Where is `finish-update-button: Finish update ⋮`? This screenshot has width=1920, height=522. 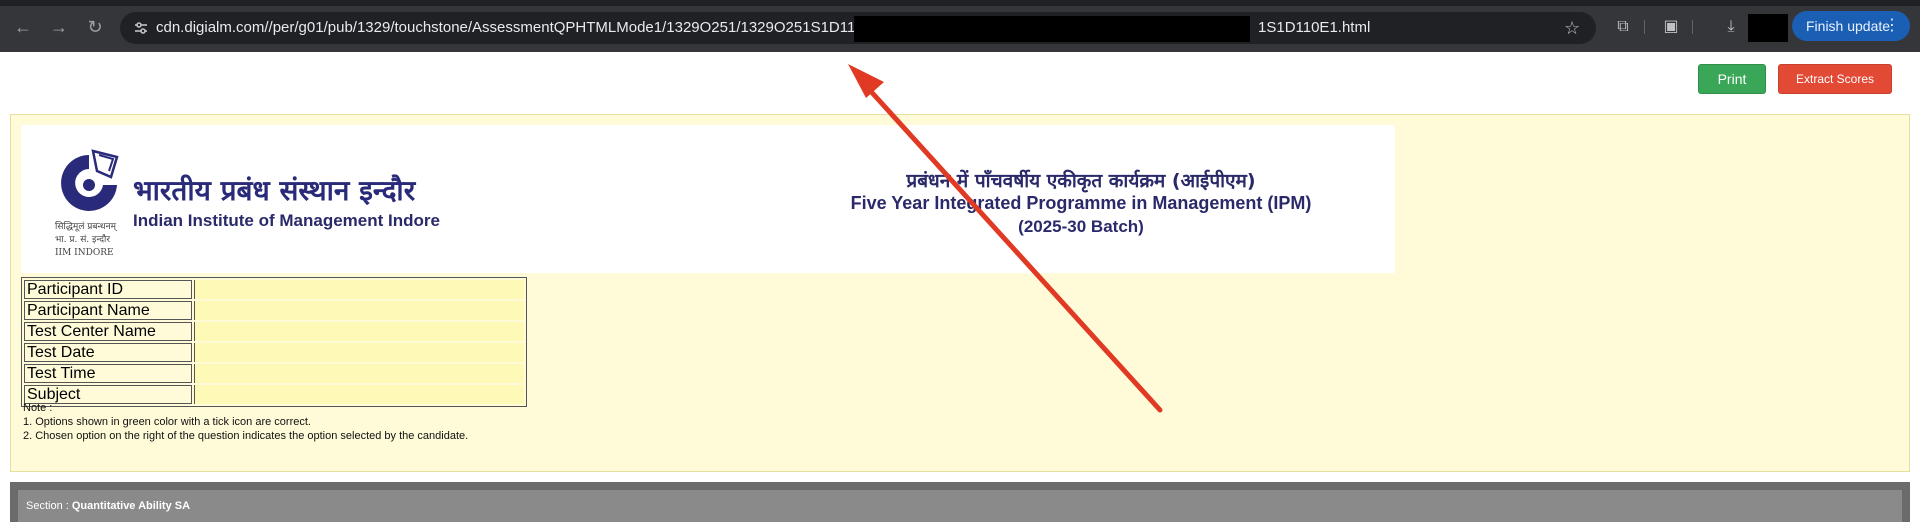
finish-update-button: Finish update ⋮ is located at coordinates (1851, 26).